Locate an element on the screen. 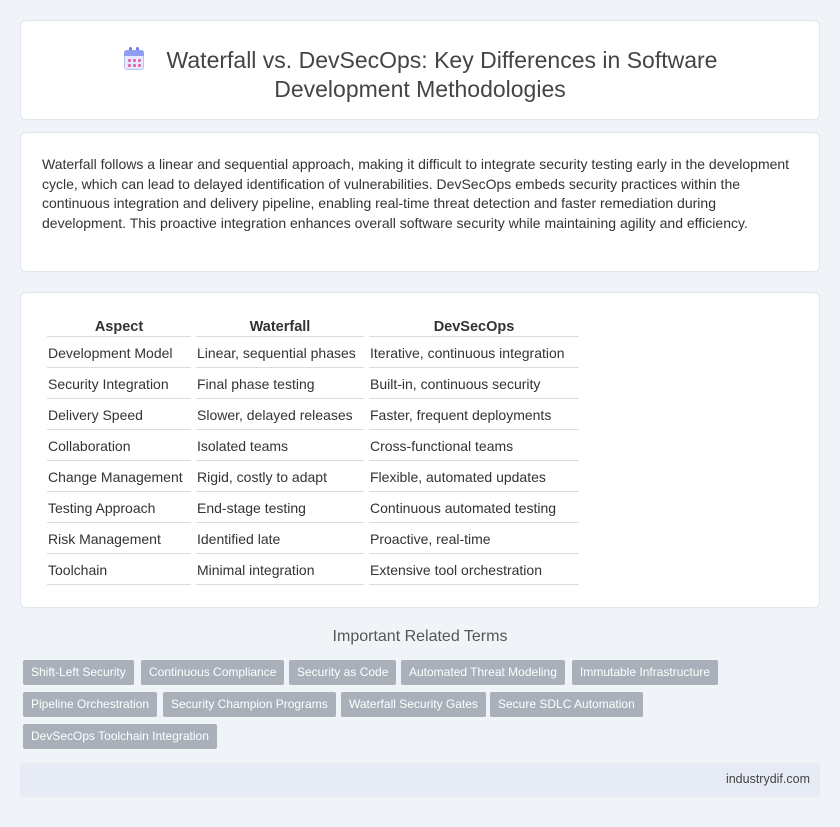 The height and width of the screenshot is (827, 840). footer: industrydif.com is located at coordinates (420, 780).